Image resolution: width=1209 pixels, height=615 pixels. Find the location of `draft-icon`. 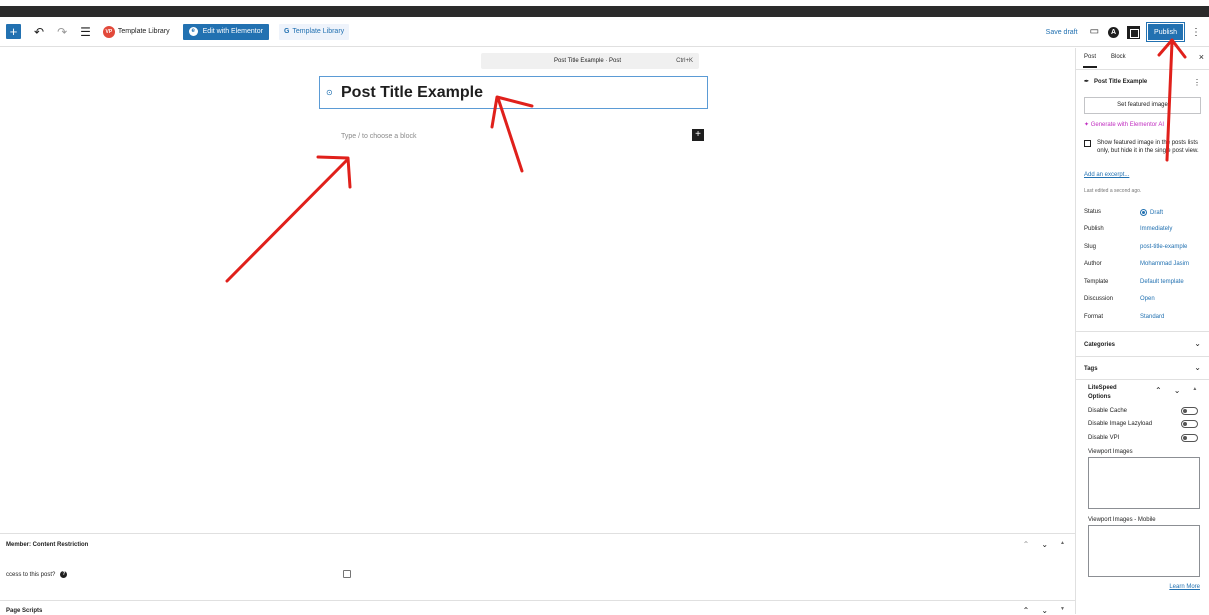

draft-icon is located at coordinates (1143, 212).